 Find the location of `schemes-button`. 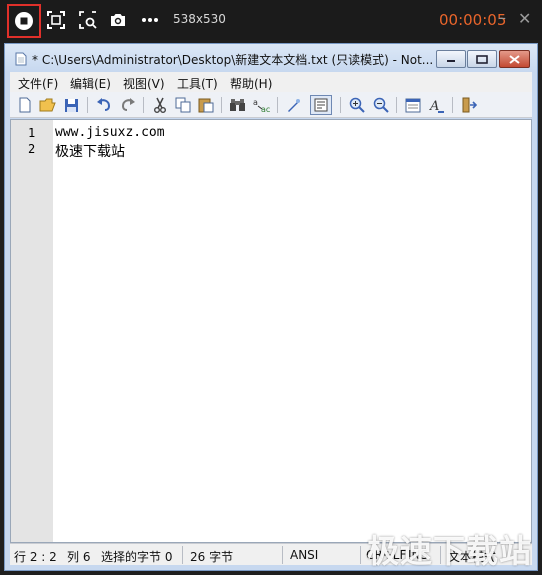

schemes-button is located at coordinates (413, 105).